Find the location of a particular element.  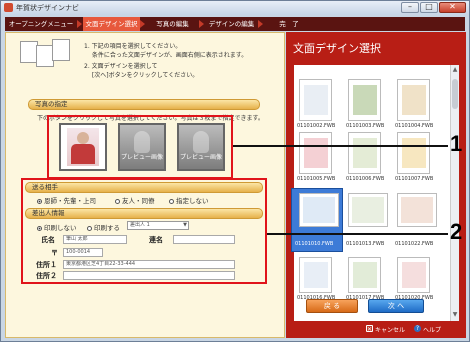

thumbnail-label: 01101017.FWB is located at coordinates (365, 298).